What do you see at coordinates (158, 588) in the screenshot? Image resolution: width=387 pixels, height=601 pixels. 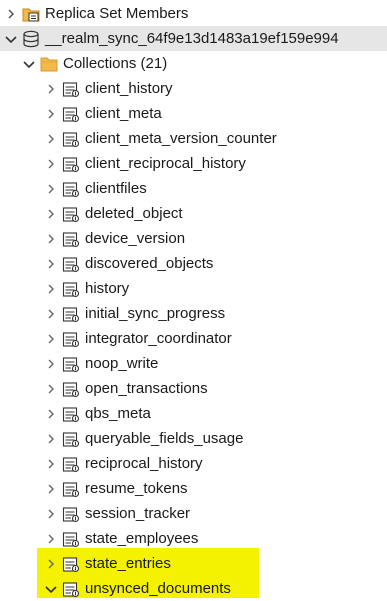 I see `collection-label: unsynced_documents` at bounding box center [158, 588].